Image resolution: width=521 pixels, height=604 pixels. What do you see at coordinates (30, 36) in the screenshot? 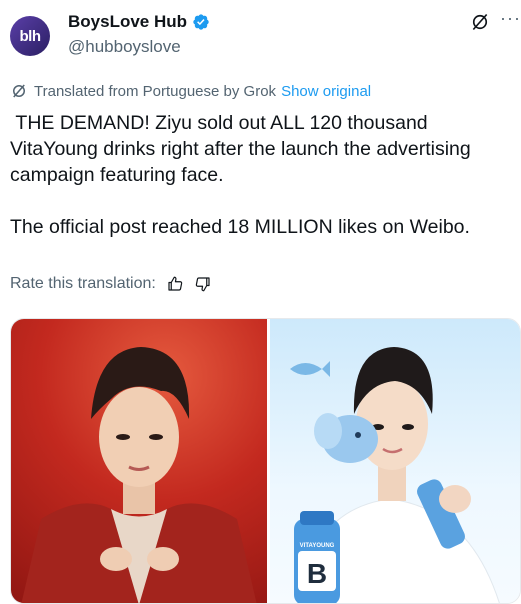
I see `avatar: blh` at bounding box center [30, 36].